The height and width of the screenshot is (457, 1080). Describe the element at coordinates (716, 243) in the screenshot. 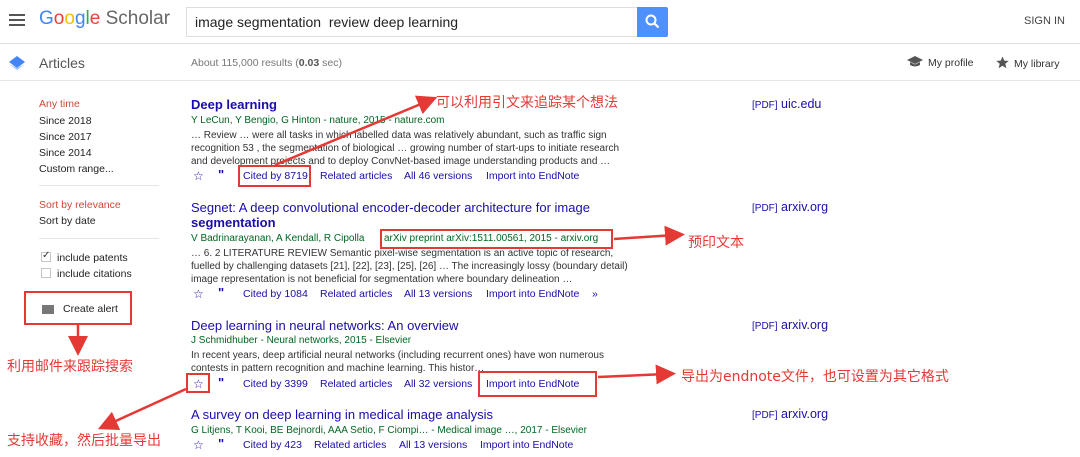

I see `annotation-preprint-note: 预印文本` at that location.